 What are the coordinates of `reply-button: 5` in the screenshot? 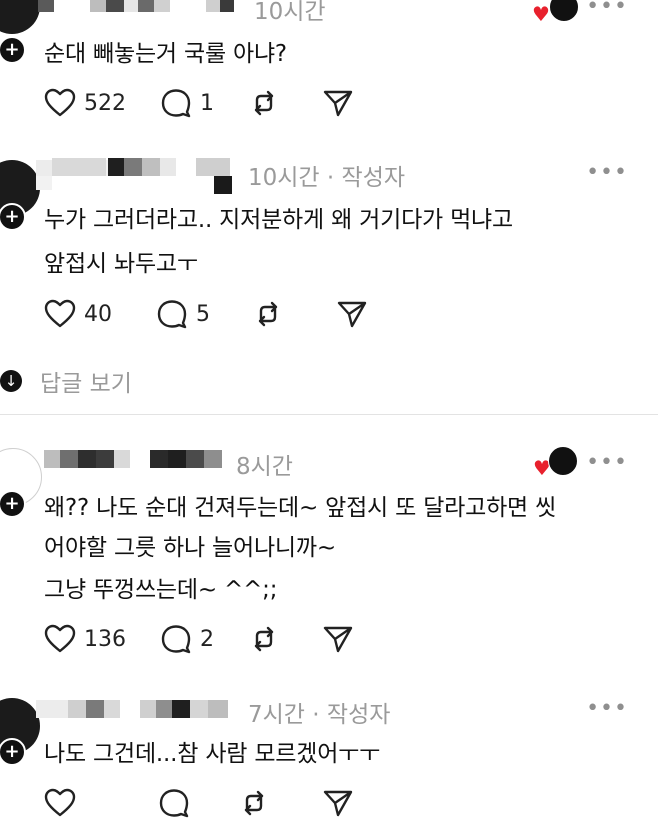 It's located at (183, 314).